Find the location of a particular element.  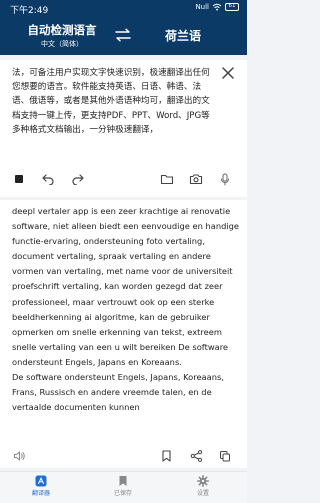

nav-saved-label: 已保存 is located at coordinates (122, 493).